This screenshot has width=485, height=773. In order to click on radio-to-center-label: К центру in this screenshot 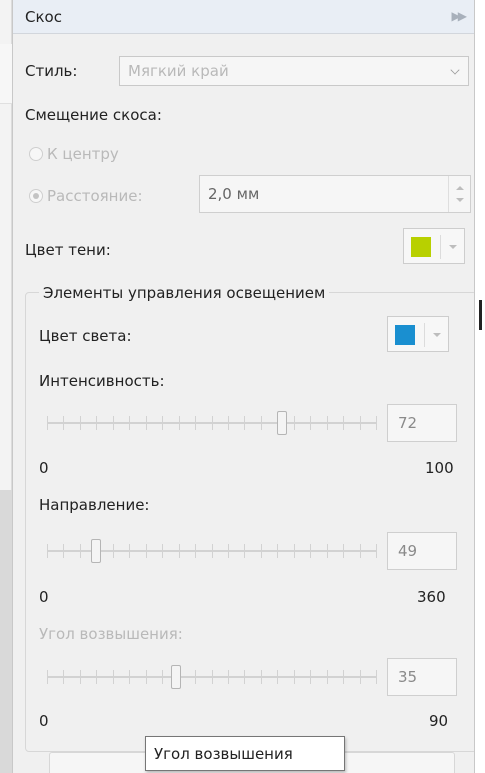, I will do `click(83, 154)`.